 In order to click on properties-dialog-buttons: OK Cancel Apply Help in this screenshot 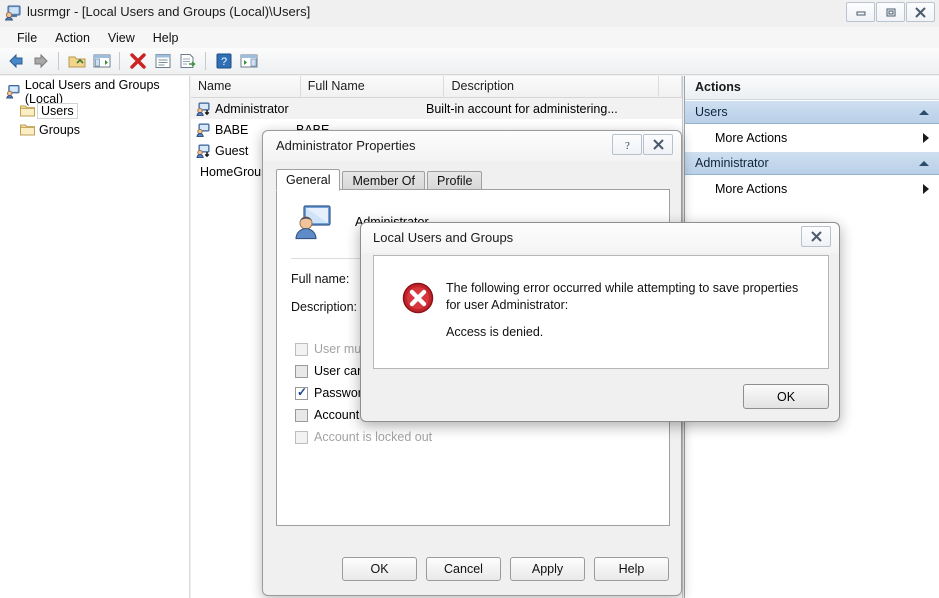, I will do `click(473, 569)`.